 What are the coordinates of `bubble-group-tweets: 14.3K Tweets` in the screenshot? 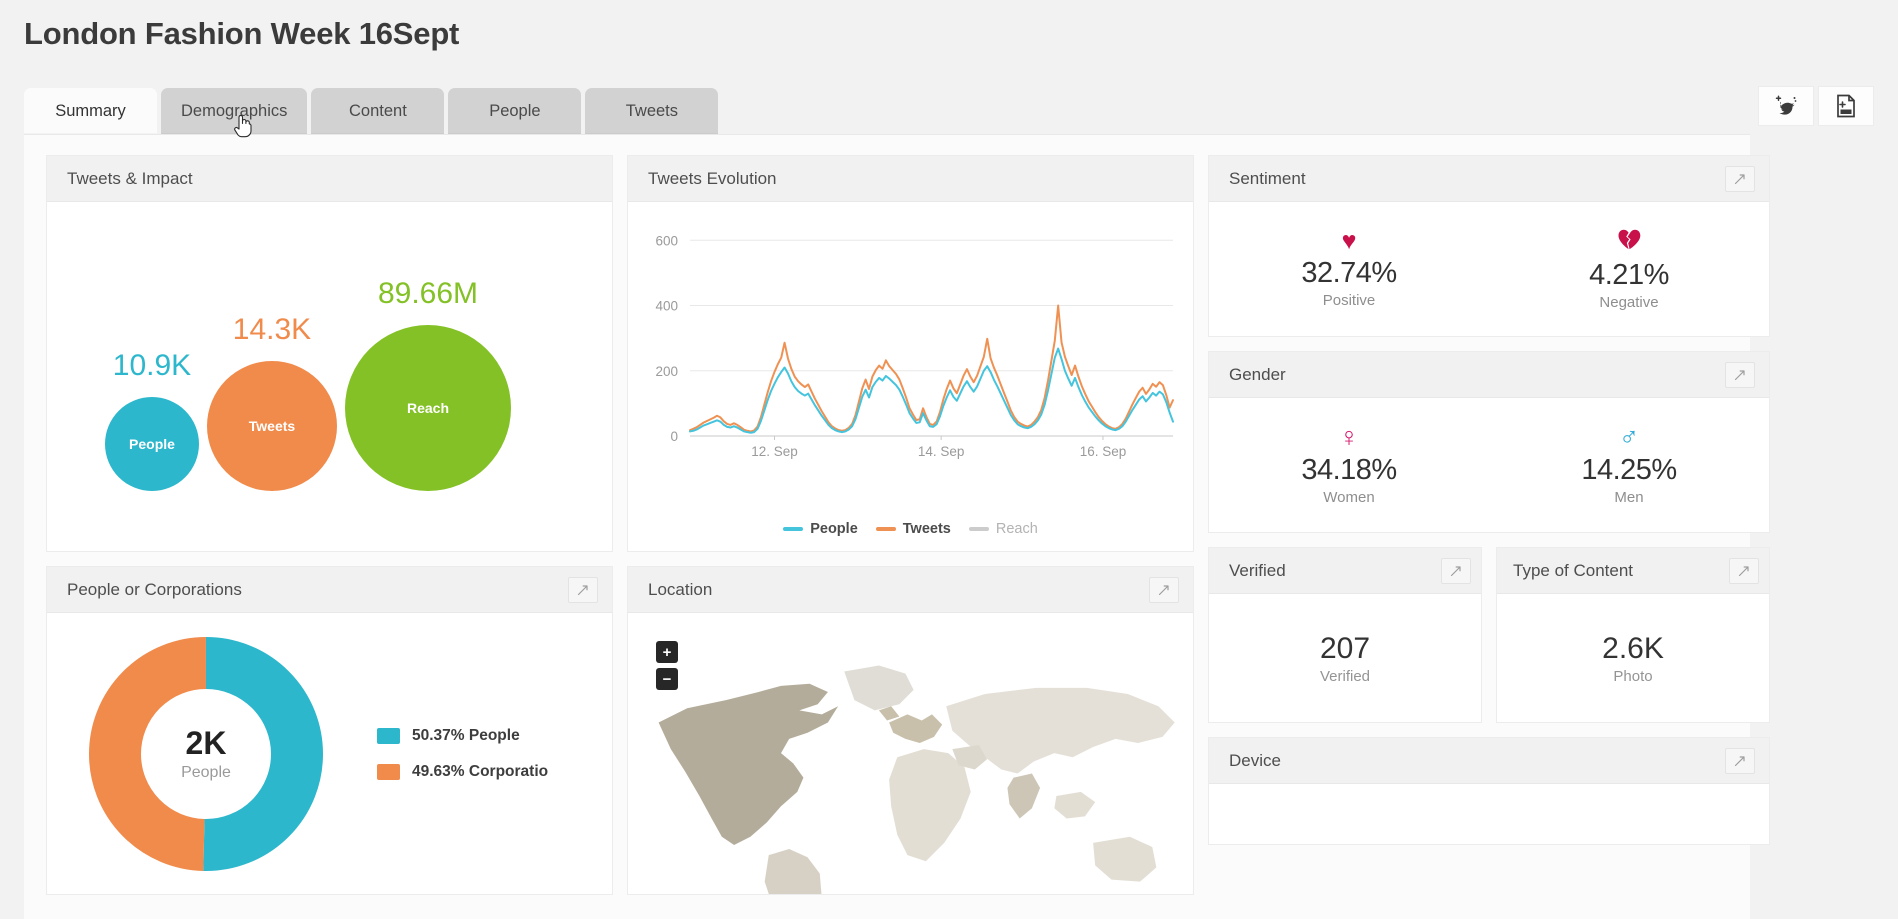 It's located at (272, 402).